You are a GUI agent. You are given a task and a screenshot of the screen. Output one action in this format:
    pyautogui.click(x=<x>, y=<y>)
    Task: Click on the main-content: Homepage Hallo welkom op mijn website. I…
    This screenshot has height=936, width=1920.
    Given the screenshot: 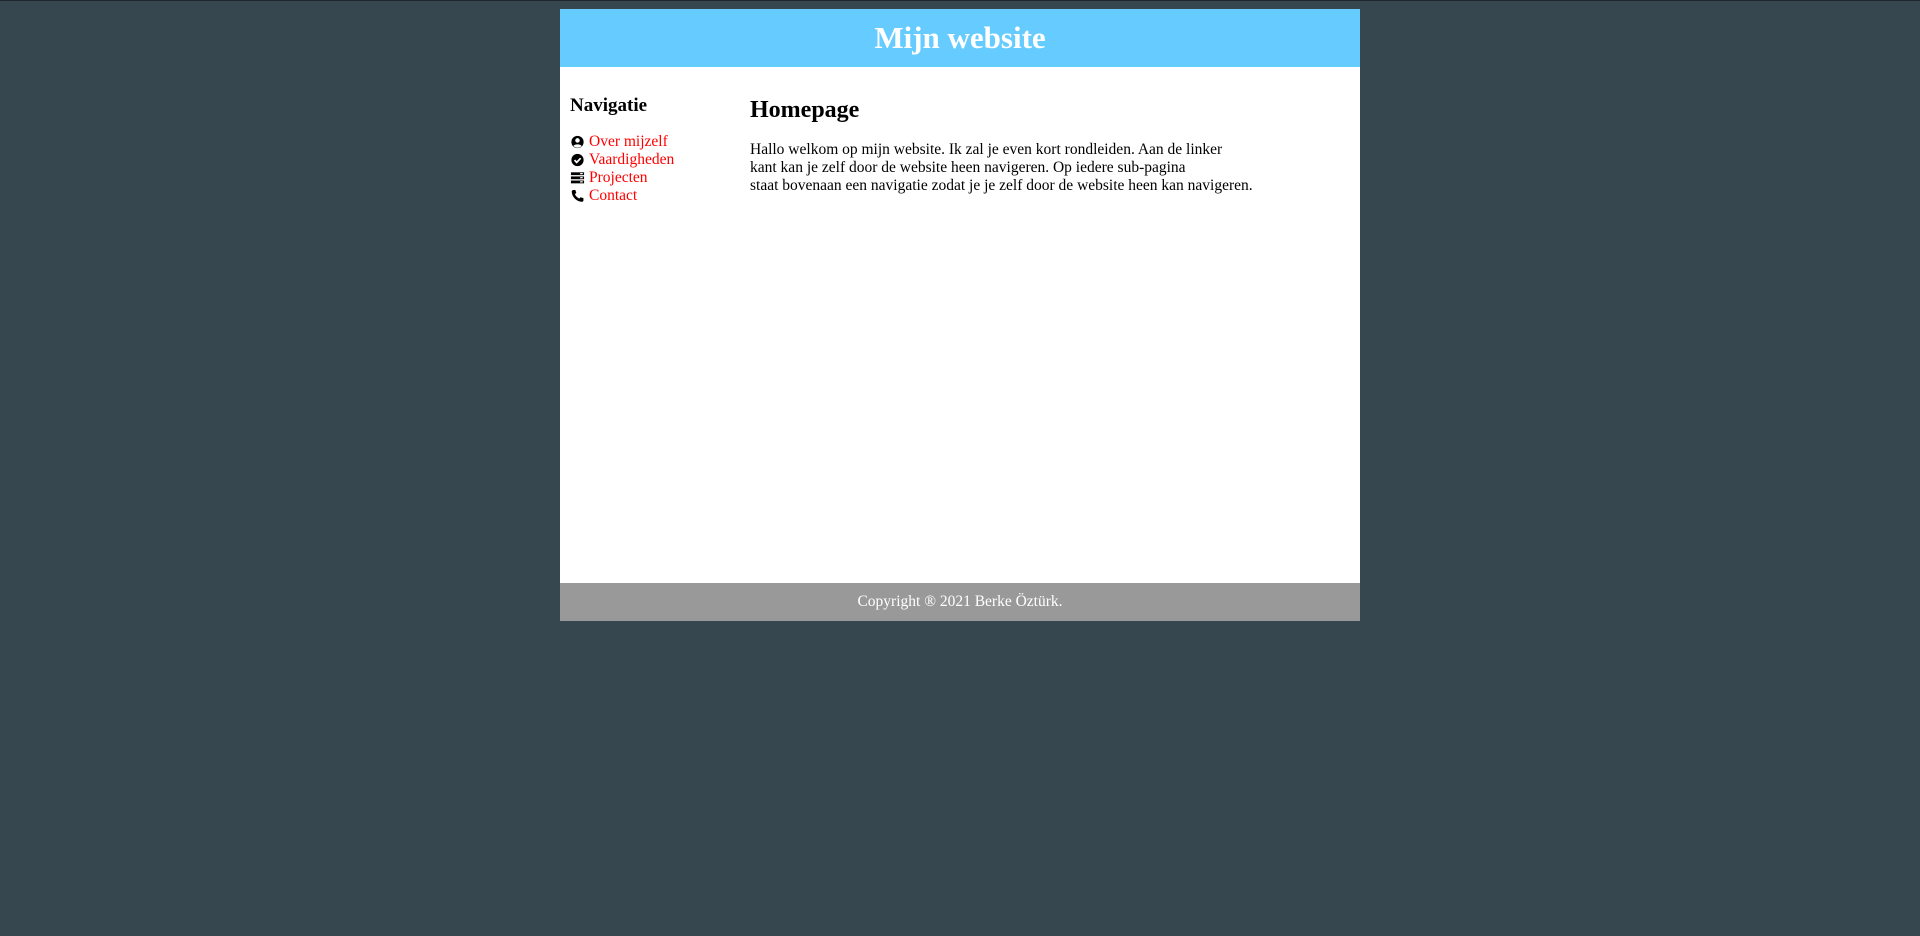 What is the action you would take?
    pyautogui.click(x=1040, y=145)
    